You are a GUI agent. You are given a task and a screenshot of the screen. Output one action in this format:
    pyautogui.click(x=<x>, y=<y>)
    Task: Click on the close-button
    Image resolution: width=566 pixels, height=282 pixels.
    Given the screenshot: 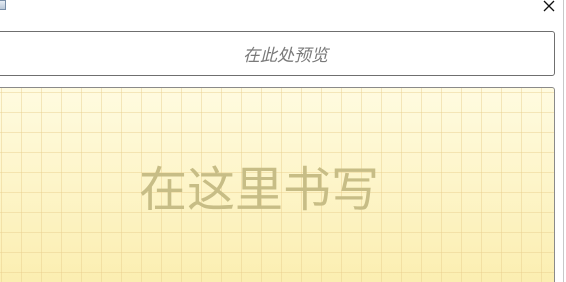 What is the action you would take?
    pyautogui.click(x=549, y=7)
    